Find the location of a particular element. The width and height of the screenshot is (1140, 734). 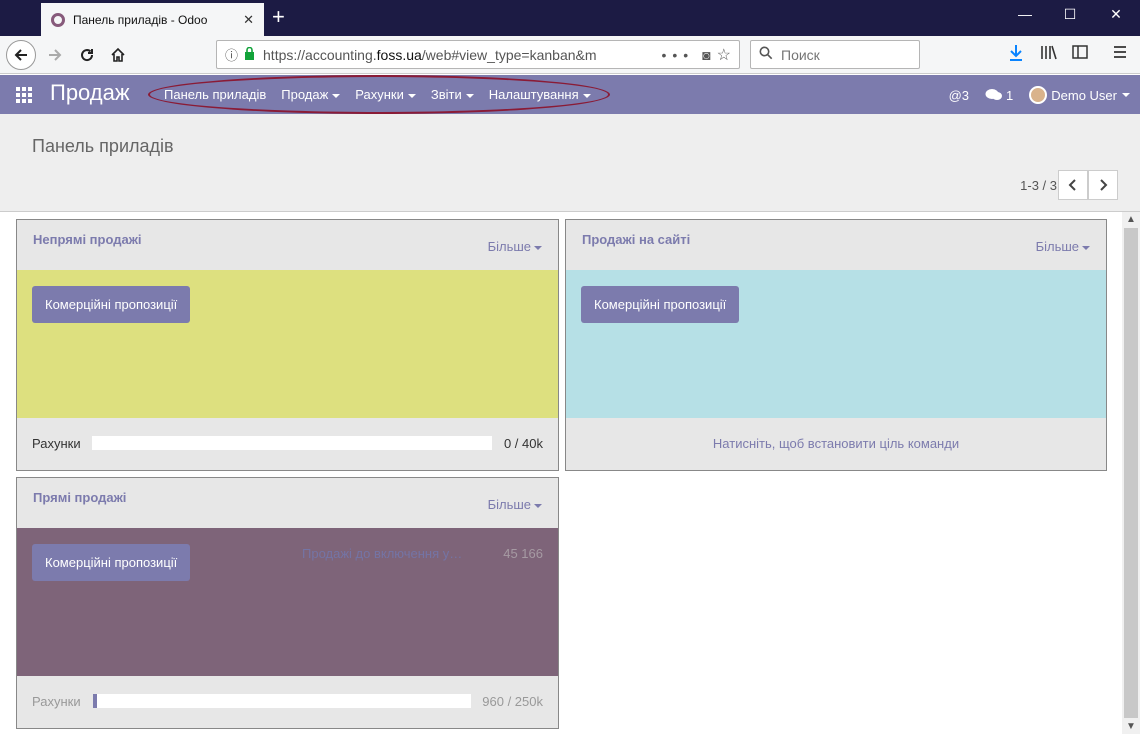

browser-tab-strip: Панель приладів - Odoo ✕ + — ☐ ✕ is located at coordinates (570, 18).